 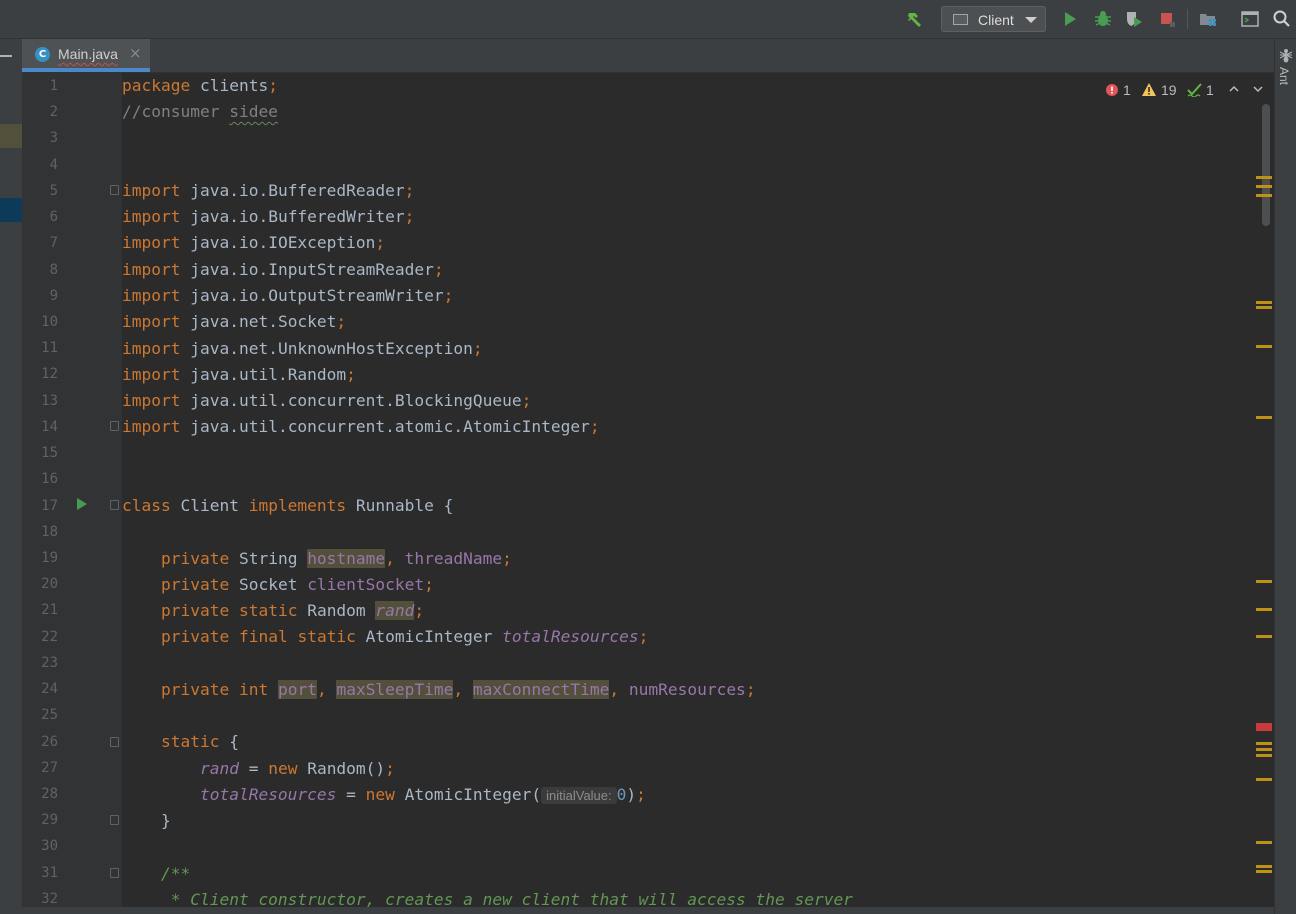 I want to click on previous-highlight-icon, so click(x=1234, y=90).